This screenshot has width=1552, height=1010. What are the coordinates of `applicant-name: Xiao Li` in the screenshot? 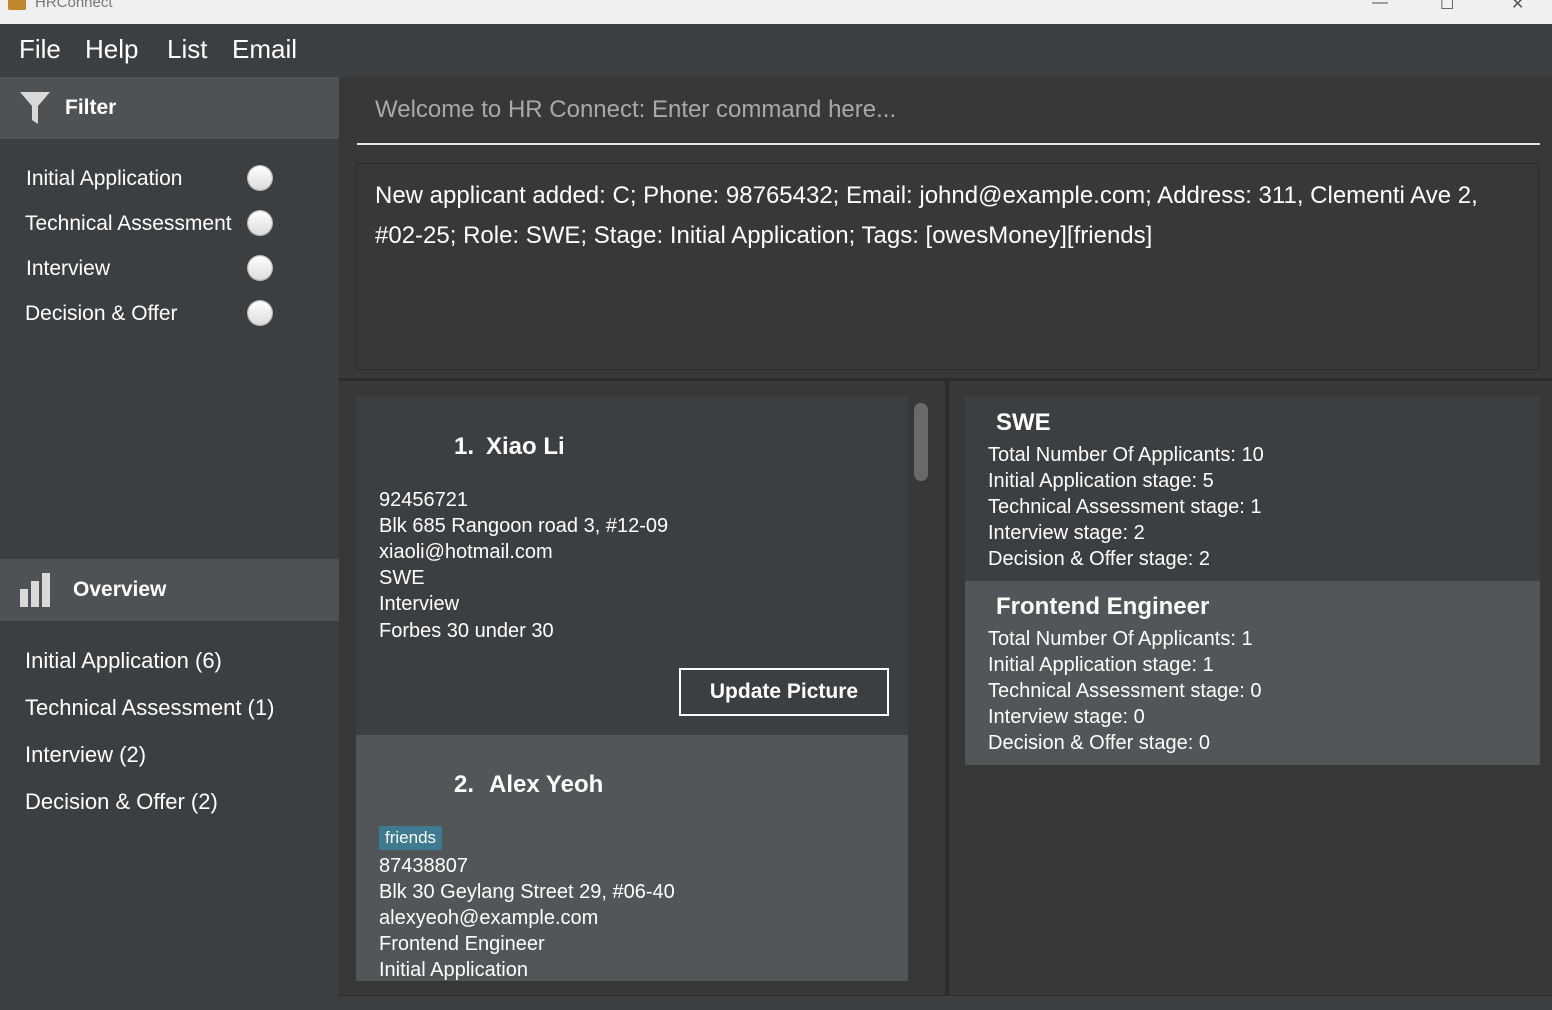 It's located at (525, 446).